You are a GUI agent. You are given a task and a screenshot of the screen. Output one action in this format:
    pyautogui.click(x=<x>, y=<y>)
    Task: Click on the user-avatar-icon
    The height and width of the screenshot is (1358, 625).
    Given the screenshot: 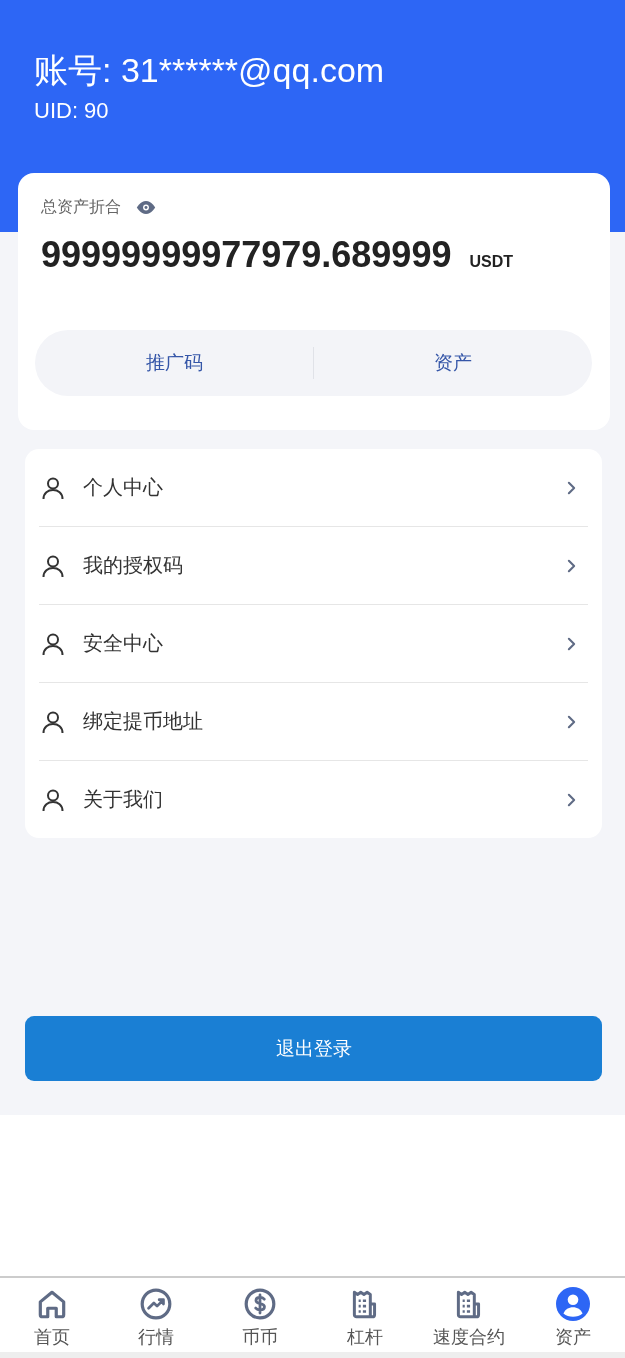 What is the action you would take?
    pyautogui.click(x=572, y=1304)
    